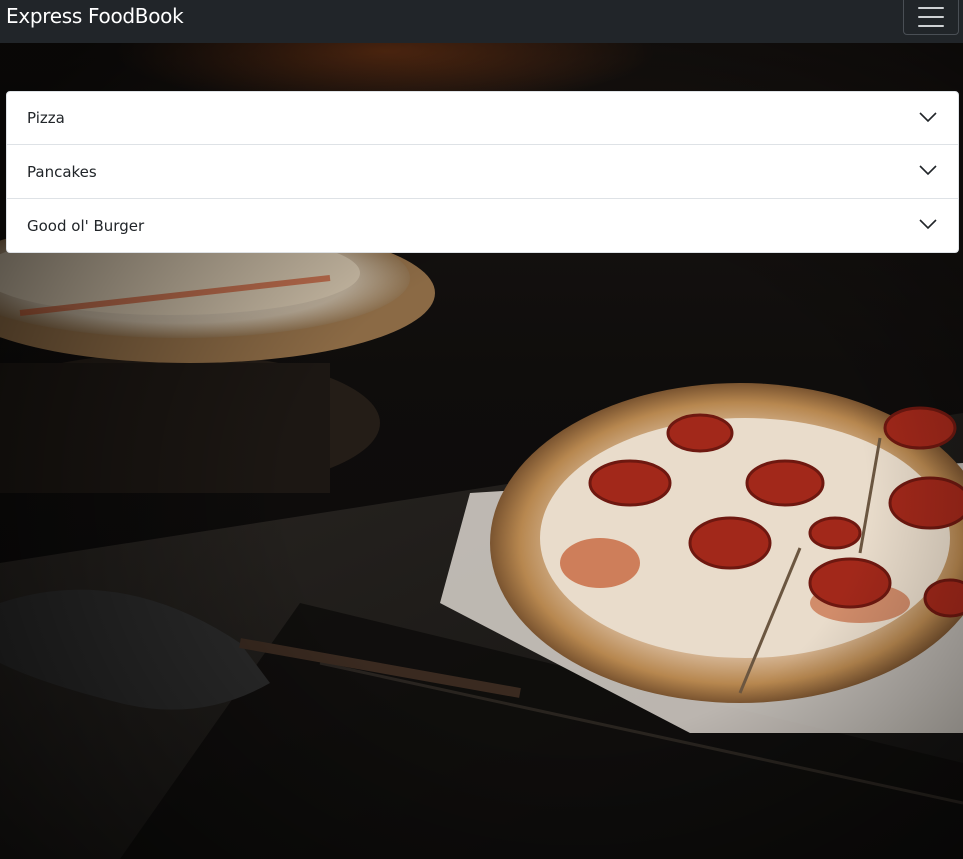 The height and width of the screenshot is (859, 963). I want to click on accordion-item-pancakes: Pancakes, so click(482, 172).